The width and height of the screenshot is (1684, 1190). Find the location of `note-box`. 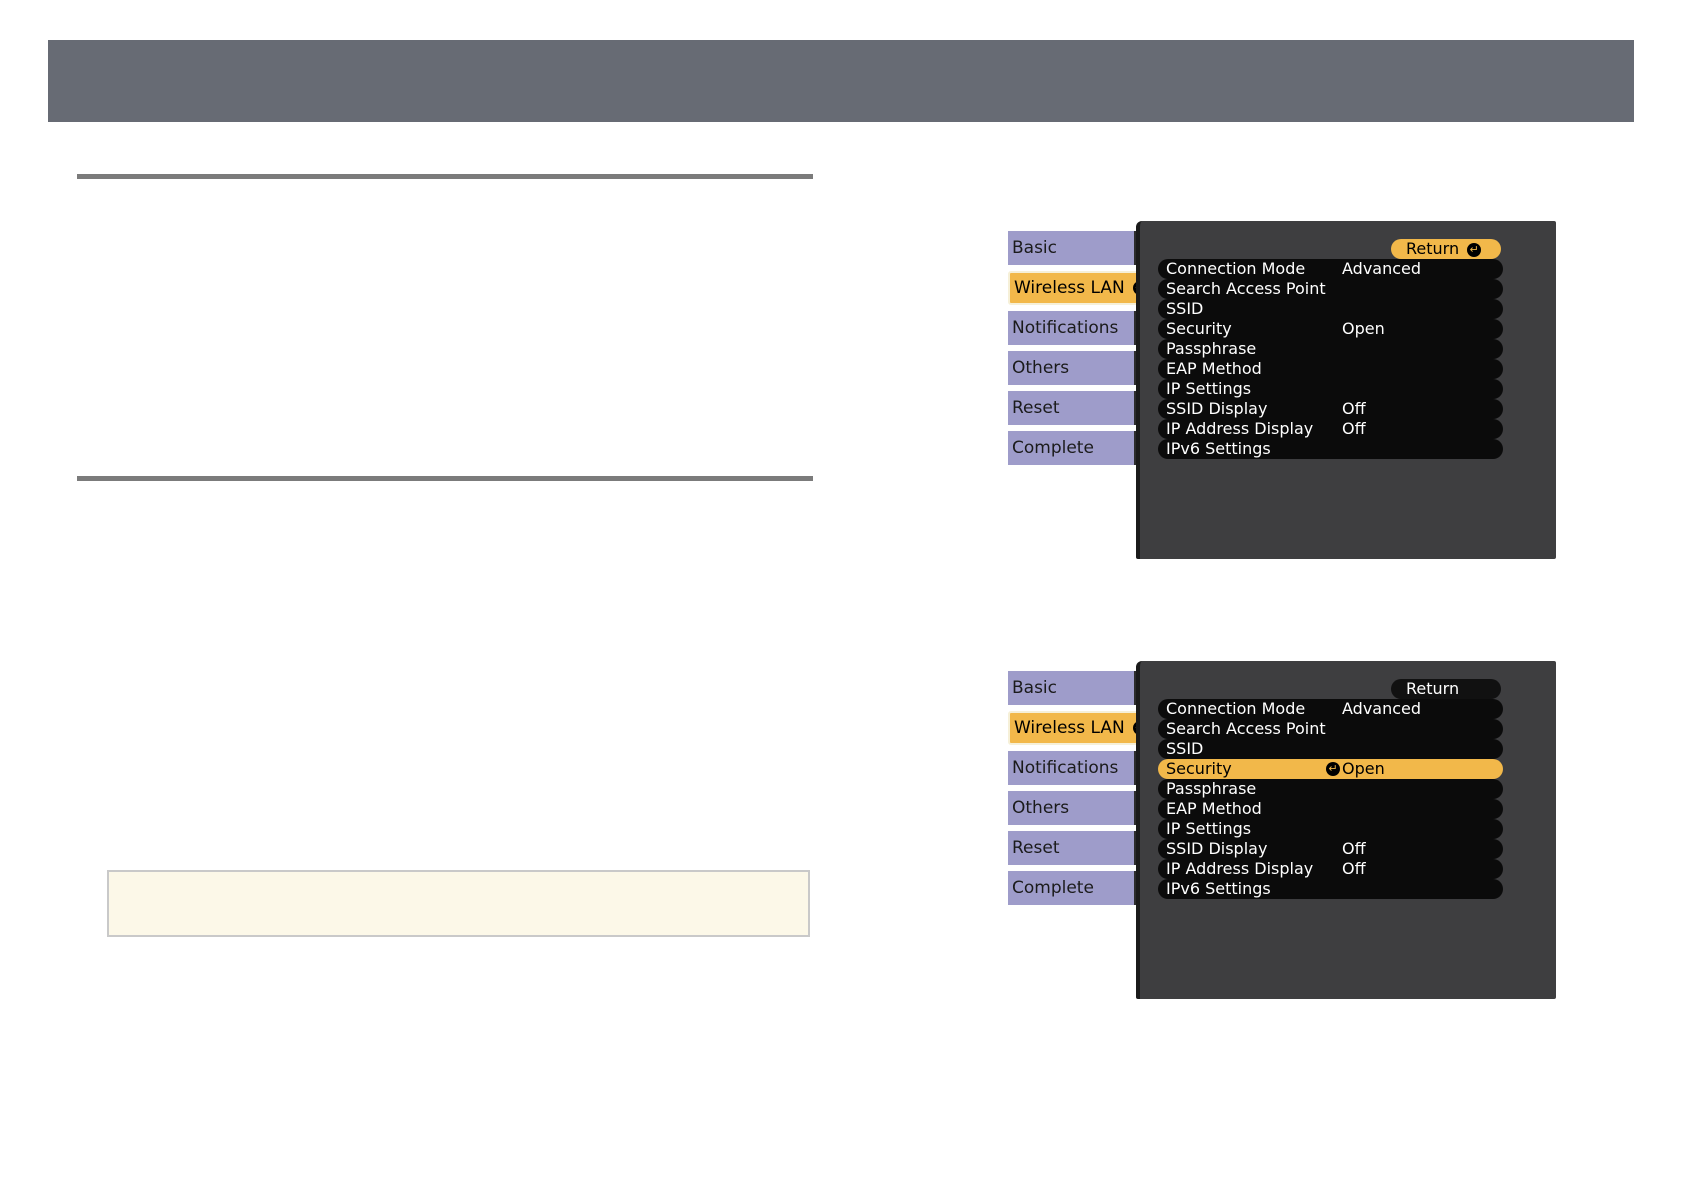

note-box is located at coordinates (458, 903).